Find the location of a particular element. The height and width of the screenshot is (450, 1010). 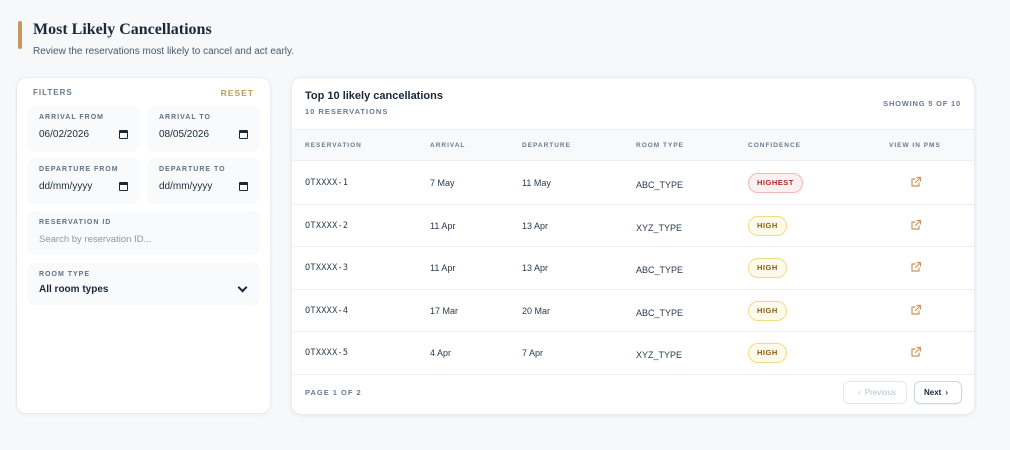

table-title: Top 10 likely cancellations is located at coordinates (374, 96).